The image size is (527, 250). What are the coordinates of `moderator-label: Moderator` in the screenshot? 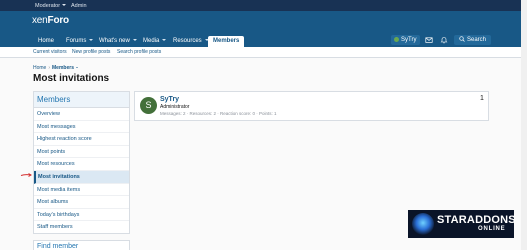 It's located at (48, 5).